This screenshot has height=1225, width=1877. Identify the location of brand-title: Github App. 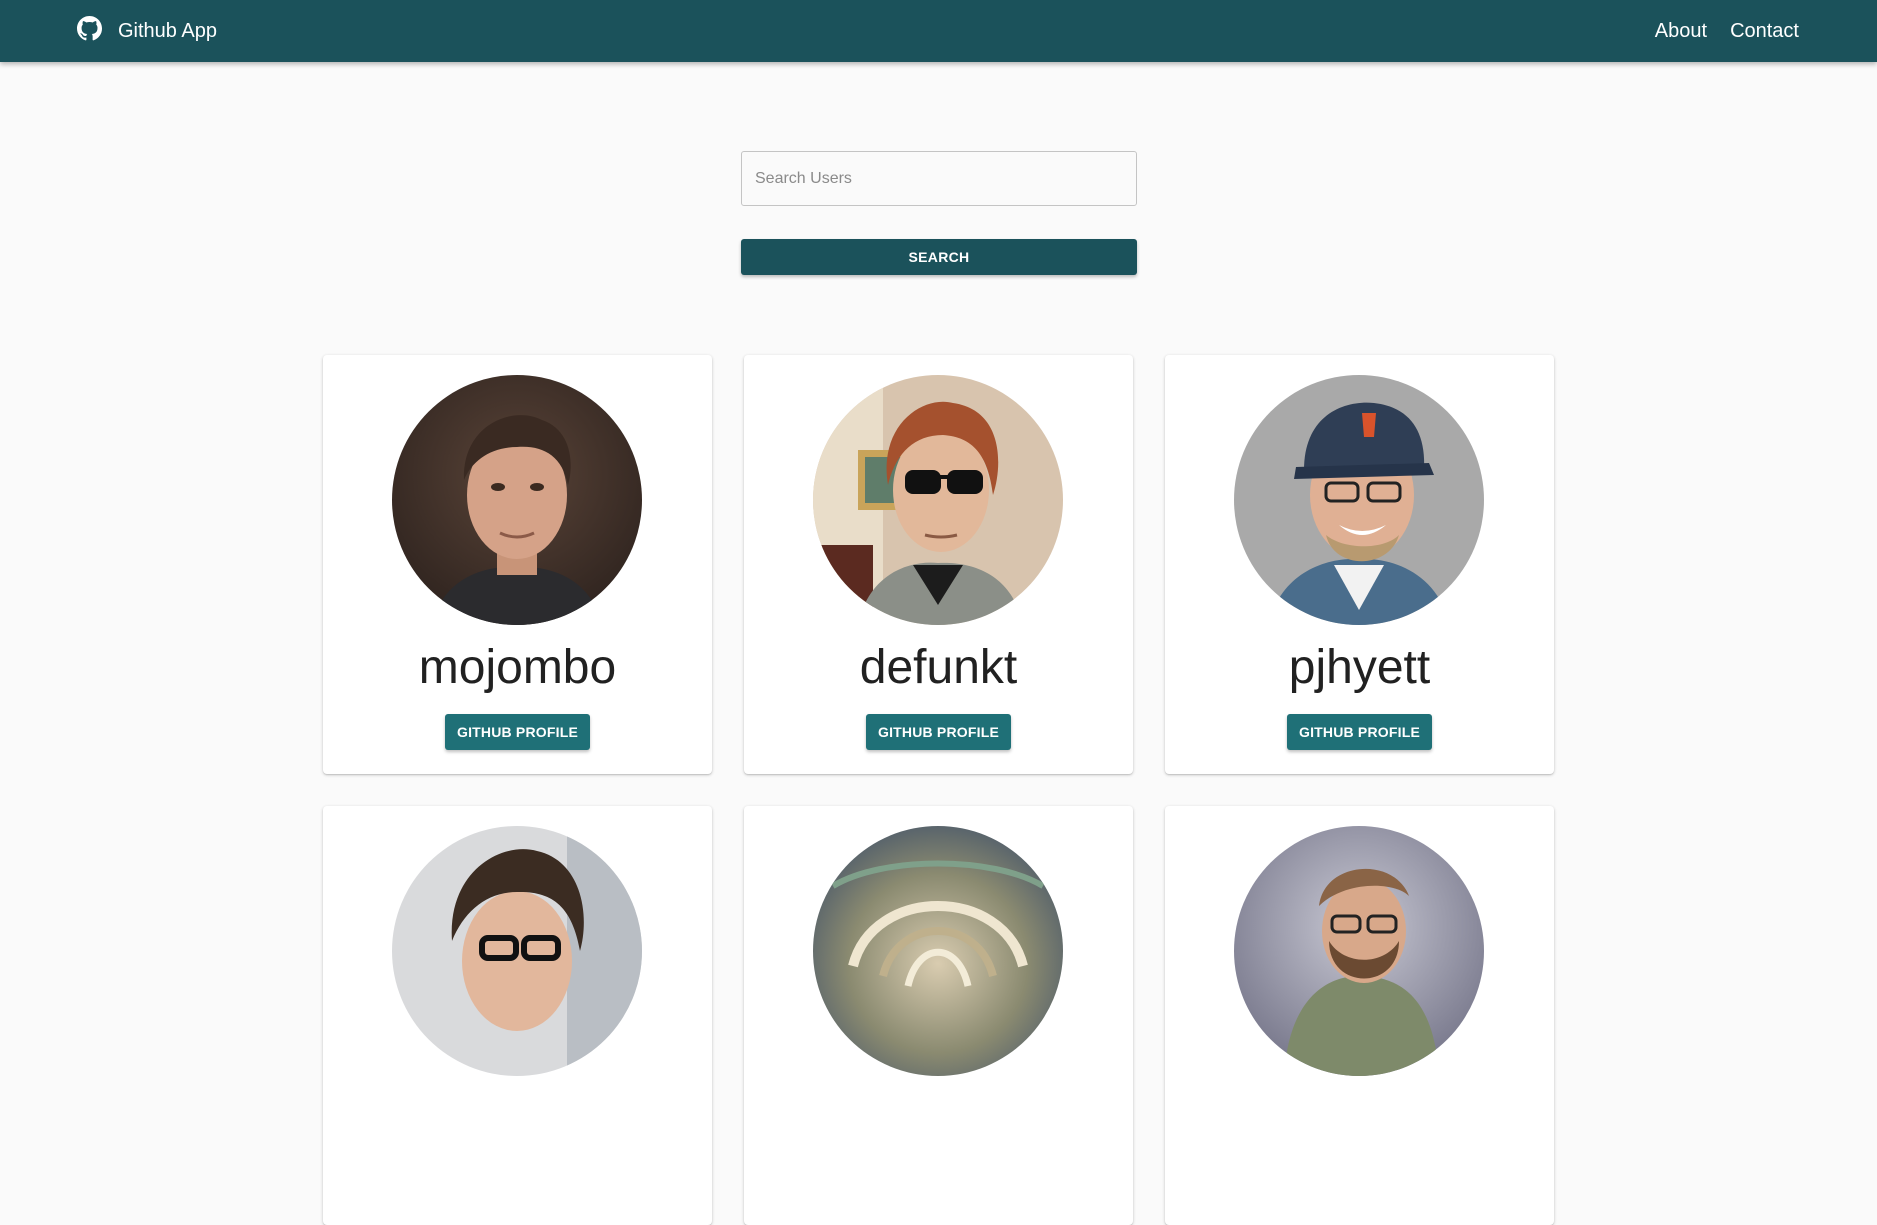
(167, 30).